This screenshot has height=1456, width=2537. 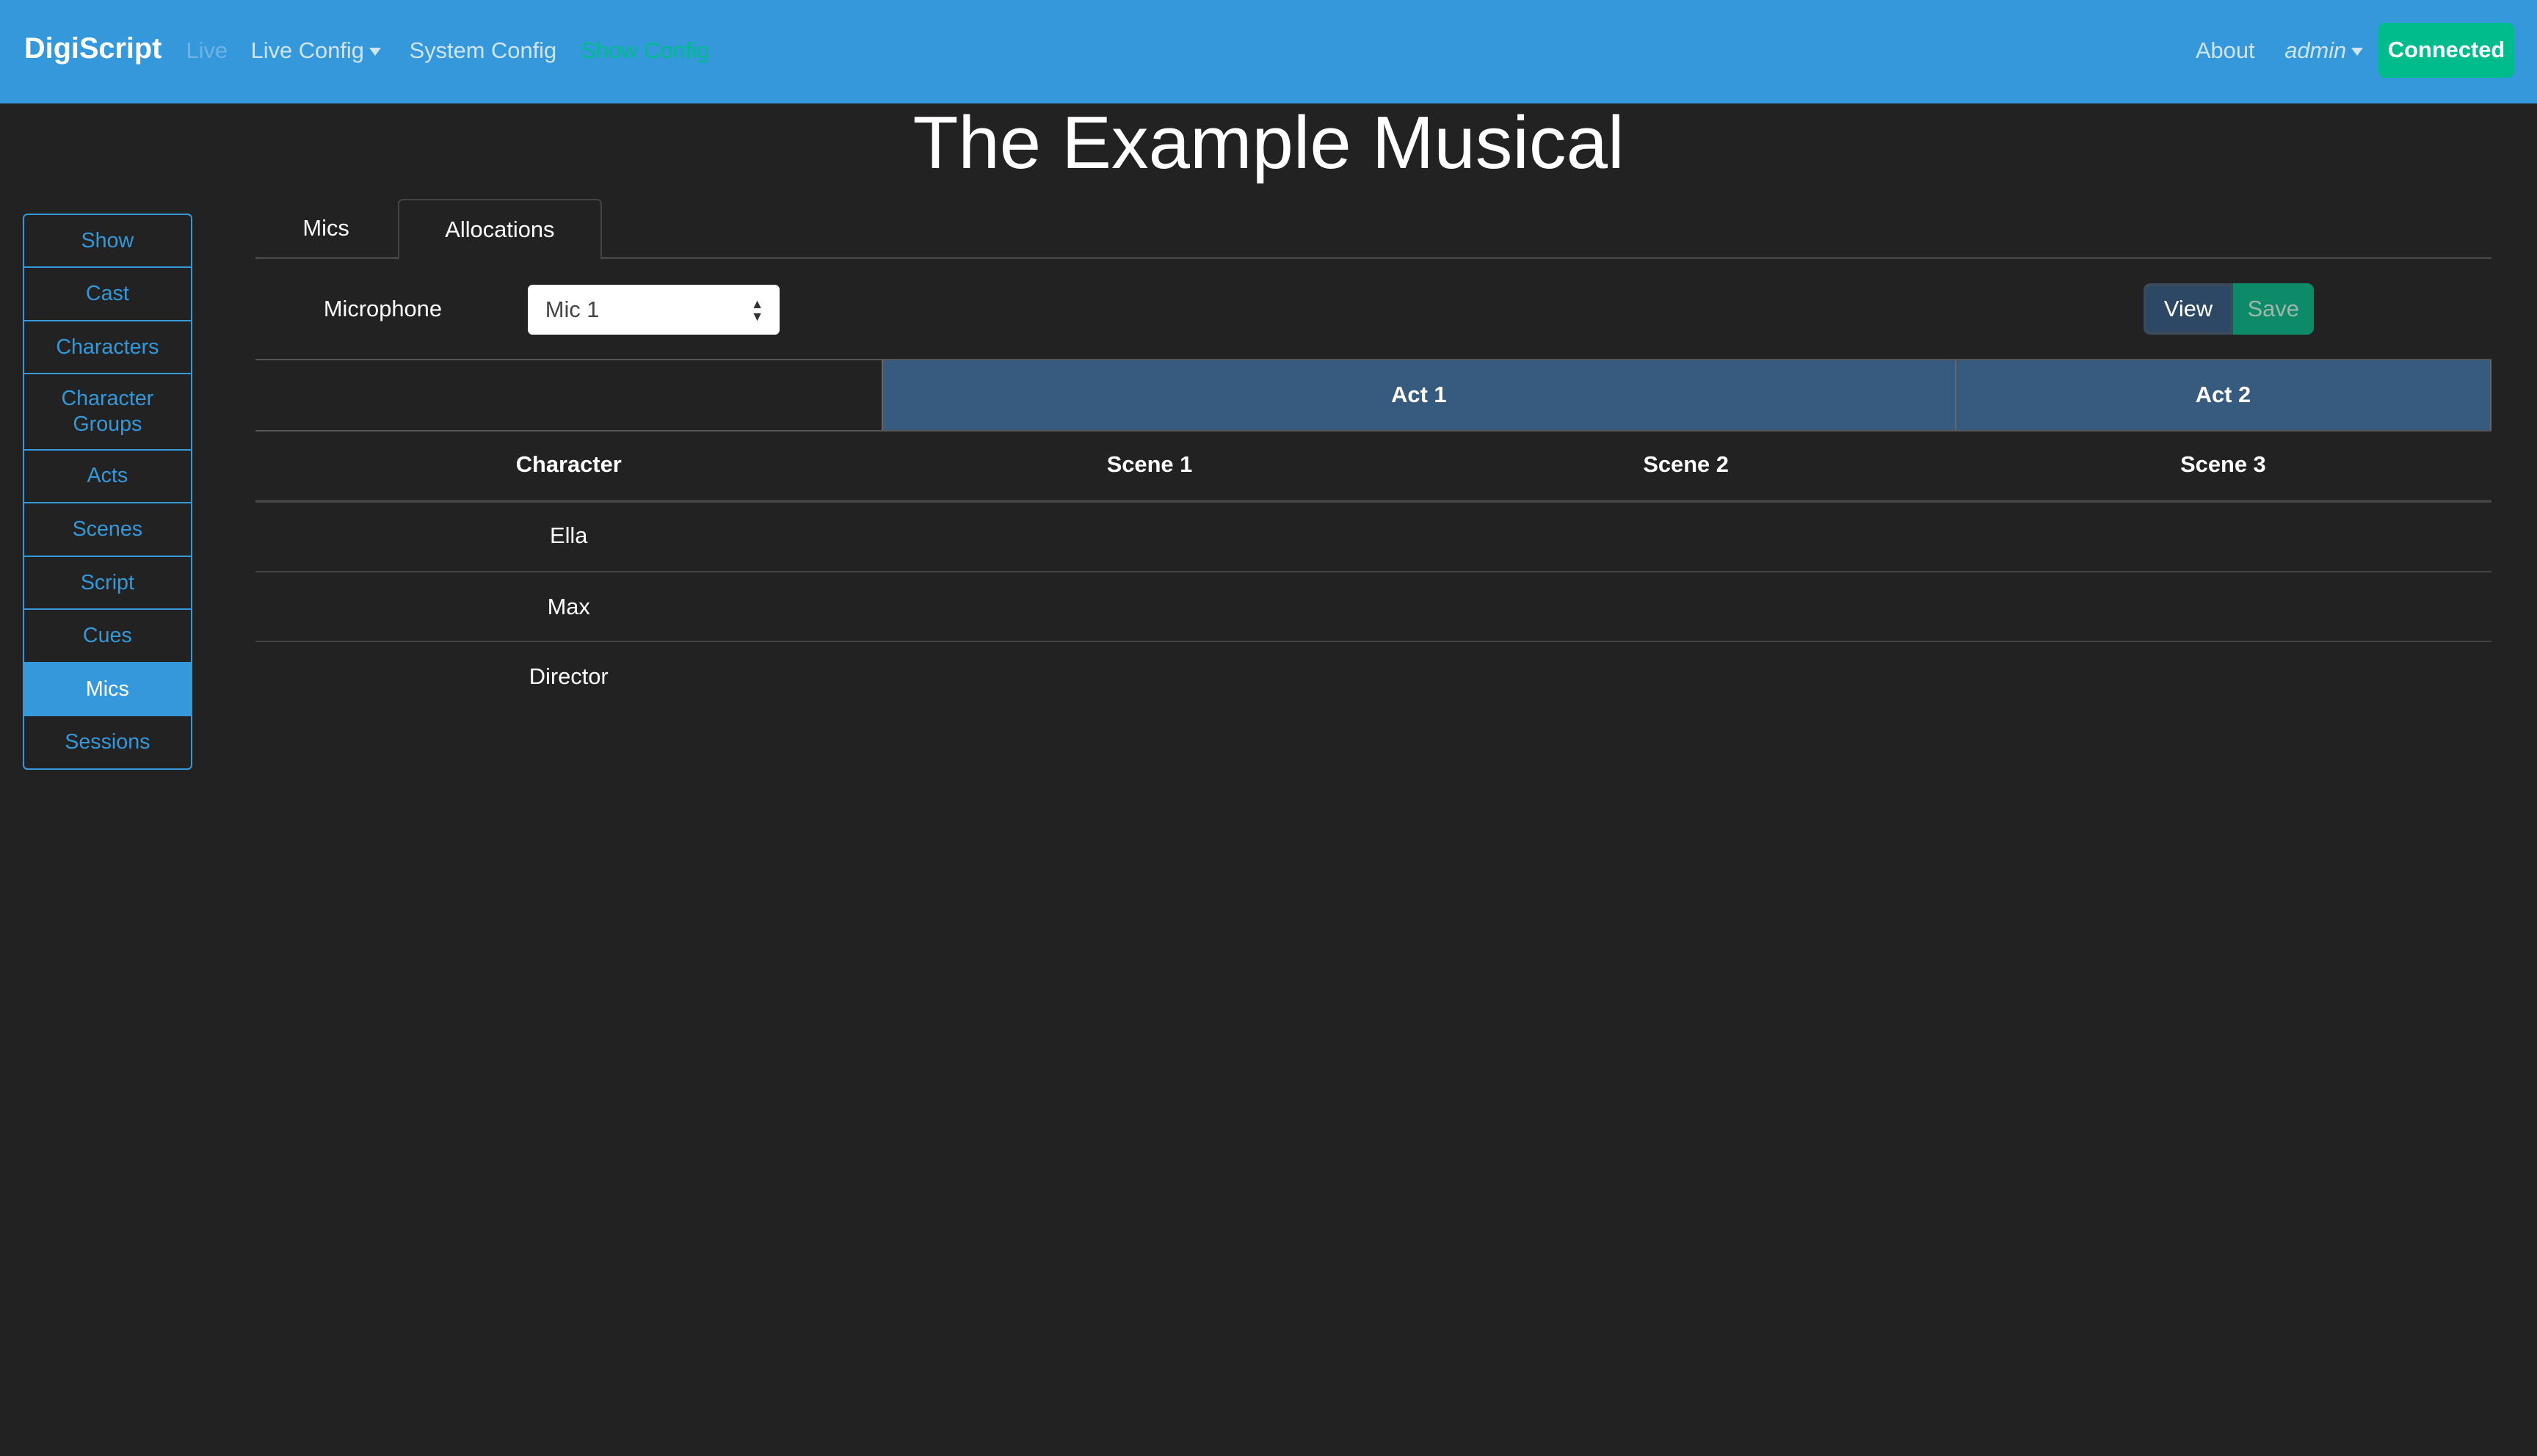 I want to click on sidebar-item-scenes: Scenes, so click(x=107, y=529).